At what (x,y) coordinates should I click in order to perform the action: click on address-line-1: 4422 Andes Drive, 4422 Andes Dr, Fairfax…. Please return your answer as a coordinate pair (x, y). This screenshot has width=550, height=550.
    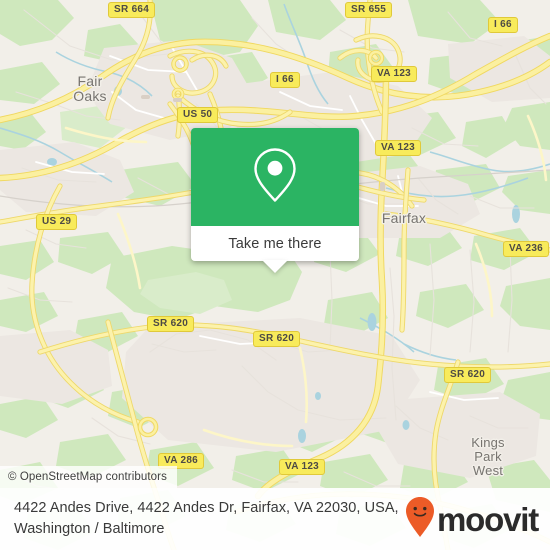
    Looking at the image, I should click on (187, 508).